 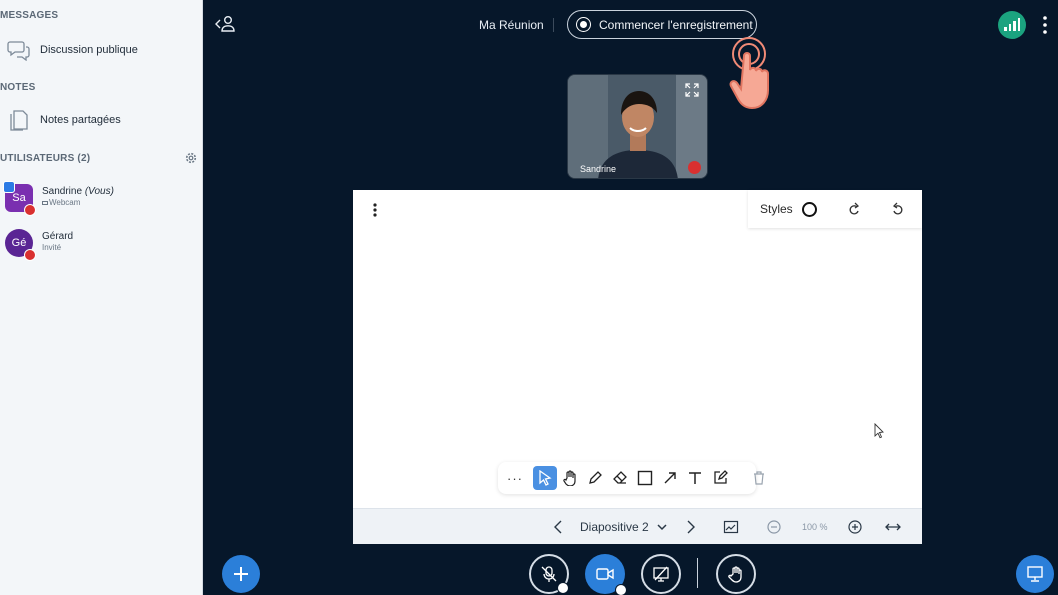 I want to click on slide-selector: Diapositive 2, so click(x=623, y=527).